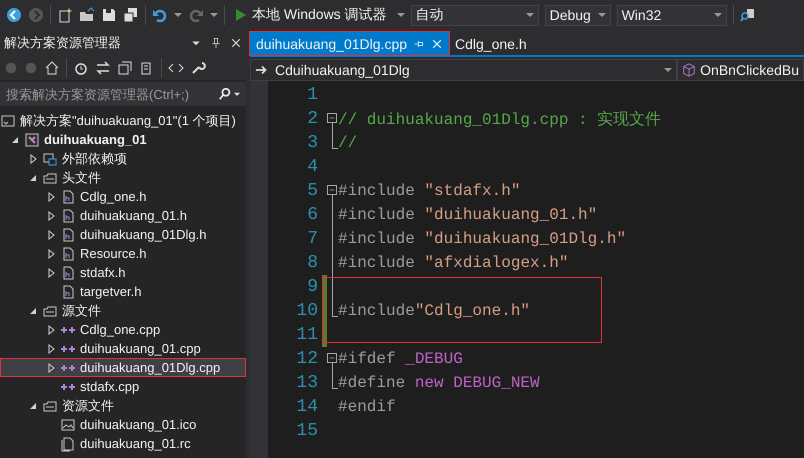 This screenshot has height=458, width=804. I want to click on tree-item: 源文件, so click(123, 310).